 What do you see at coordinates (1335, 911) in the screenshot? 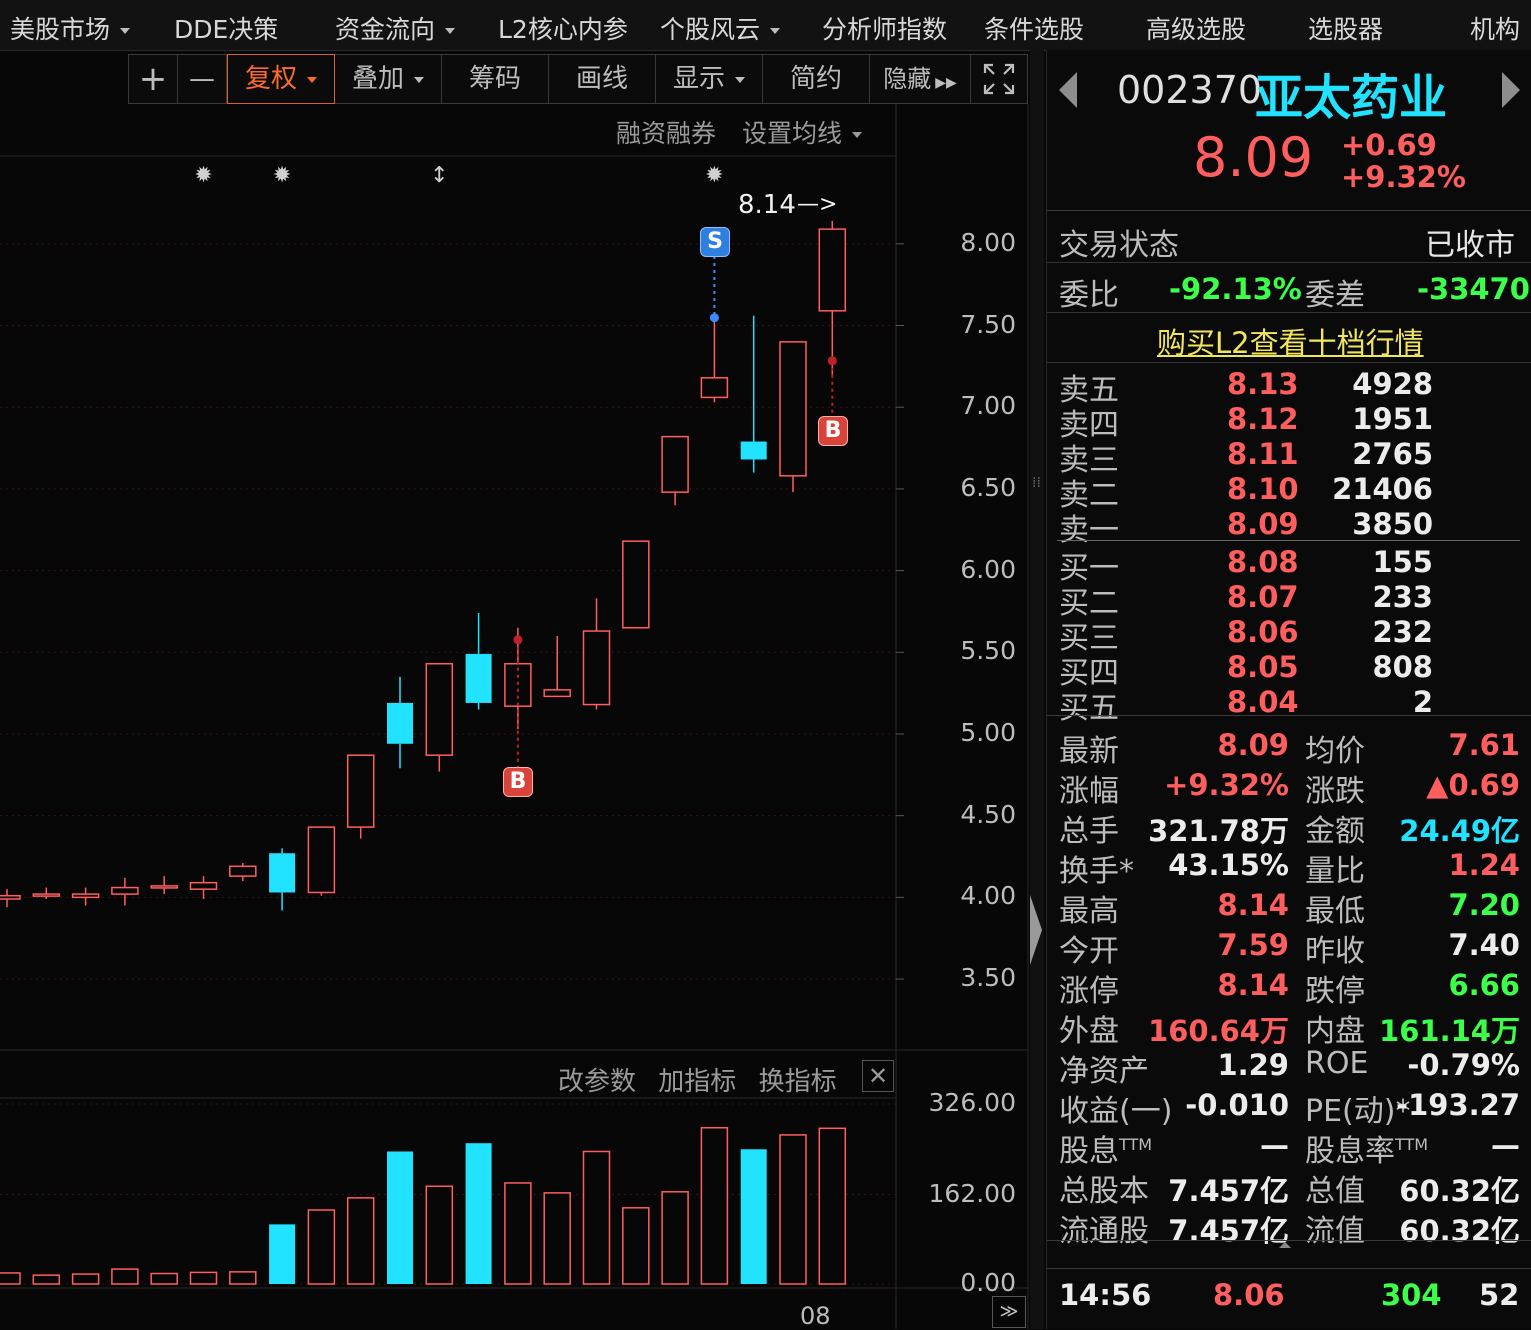
I see `stat-label-text: 最低` at bounding box center [1335, 911].